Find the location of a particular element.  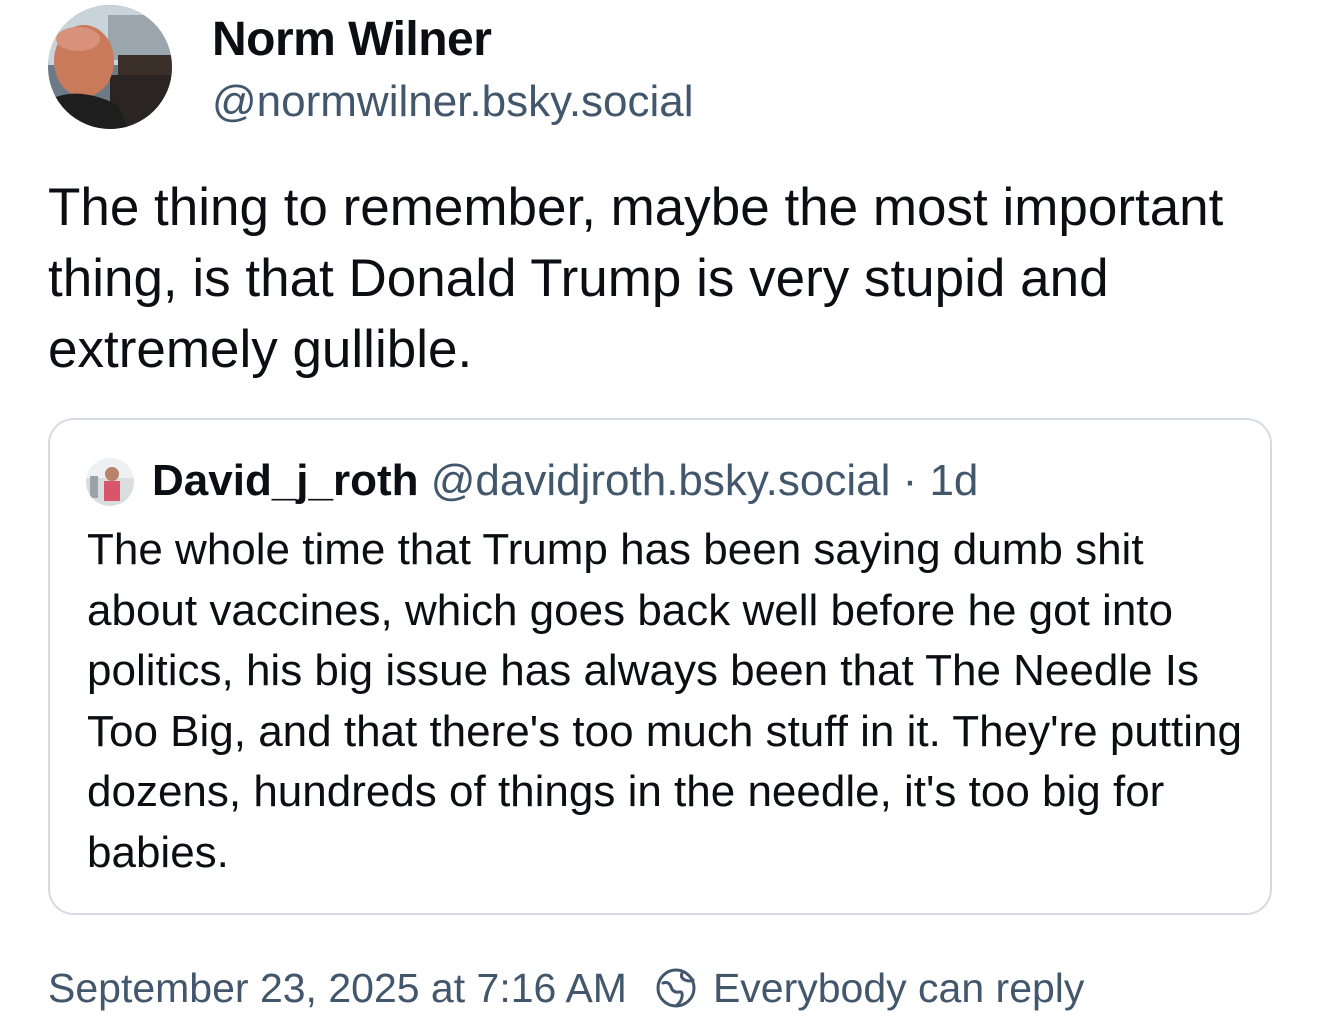

globe-reply-icon is located at coordinates (676, 988).